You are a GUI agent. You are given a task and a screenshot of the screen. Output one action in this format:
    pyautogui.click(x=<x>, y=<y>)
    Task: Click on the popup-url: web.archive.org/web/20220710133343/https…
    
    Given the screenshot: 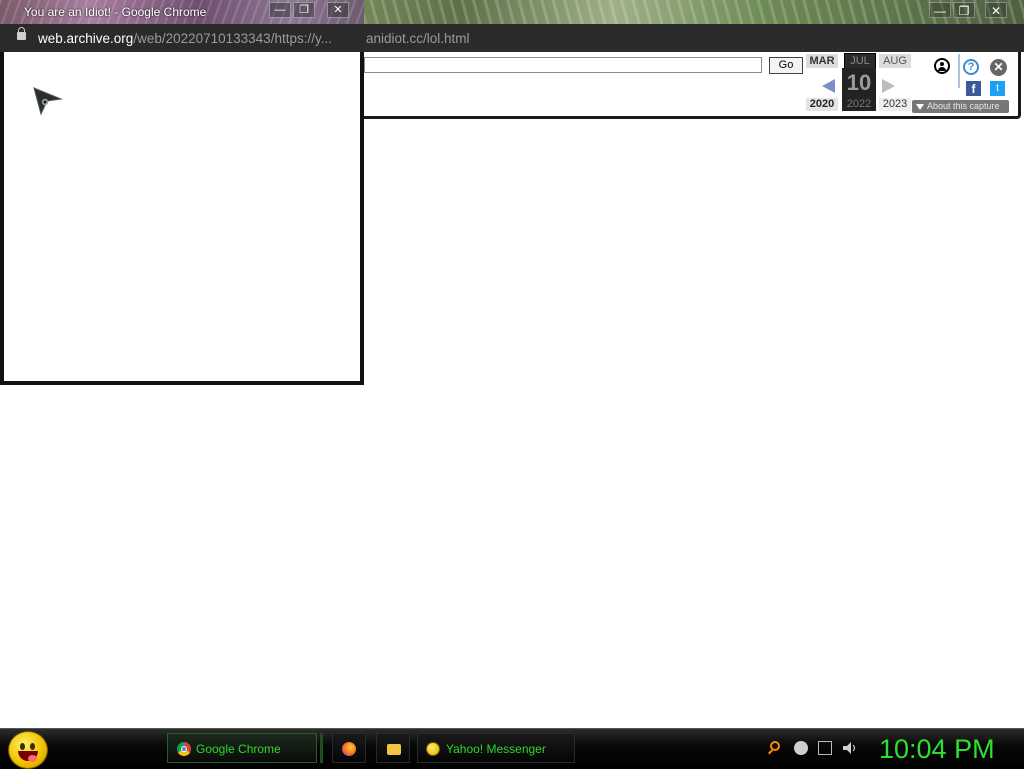 What is the action you would take?
    pyautogui.click(x=185, y=38)
    